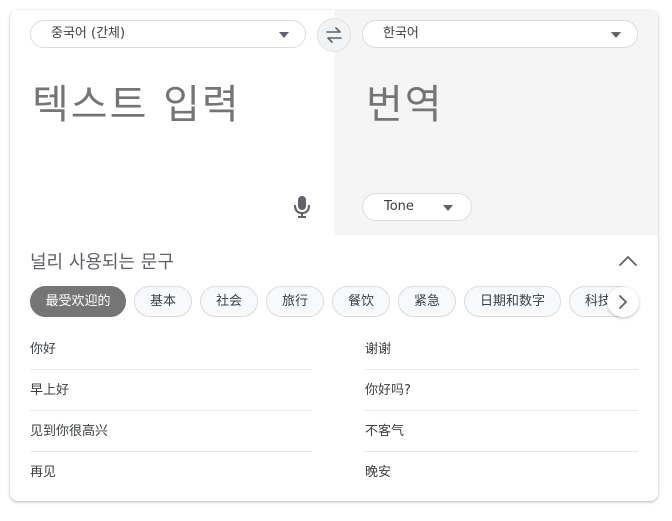  I want to click on phrase-item: 见到你很高兴, so click(171, 431).